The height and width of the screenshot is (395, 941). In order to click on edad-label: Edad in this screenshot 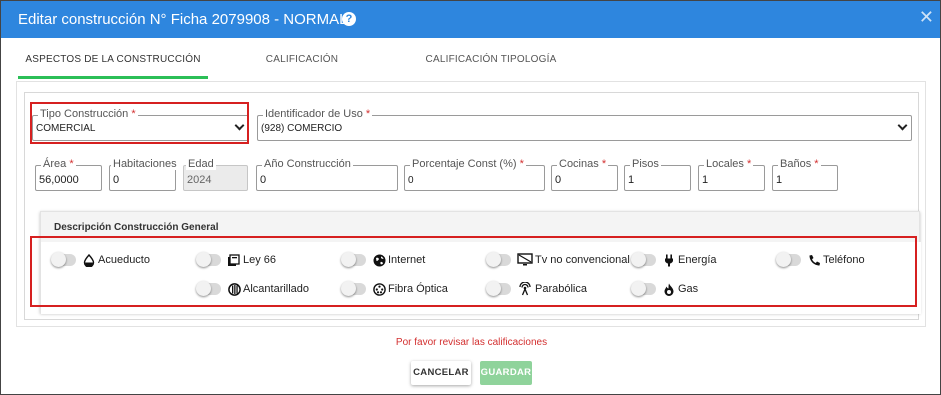, I will do `click(201, 164)`.